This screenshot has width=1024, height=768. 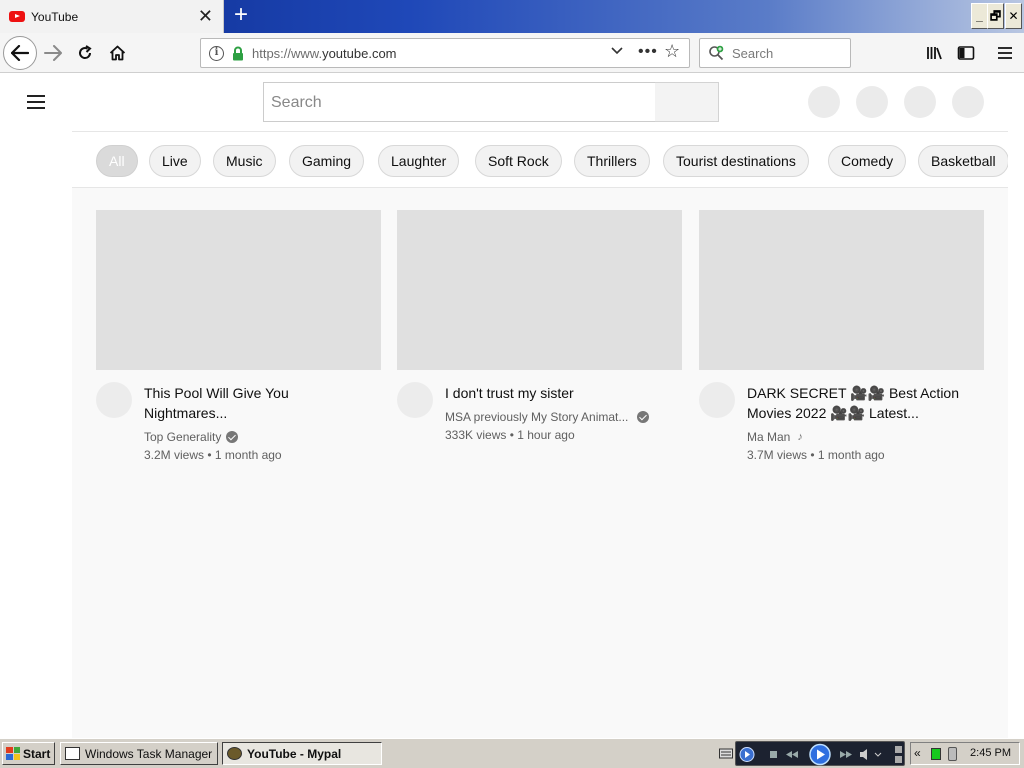 I want to click on url-dropdown-icon, so click(x=617, y=51).